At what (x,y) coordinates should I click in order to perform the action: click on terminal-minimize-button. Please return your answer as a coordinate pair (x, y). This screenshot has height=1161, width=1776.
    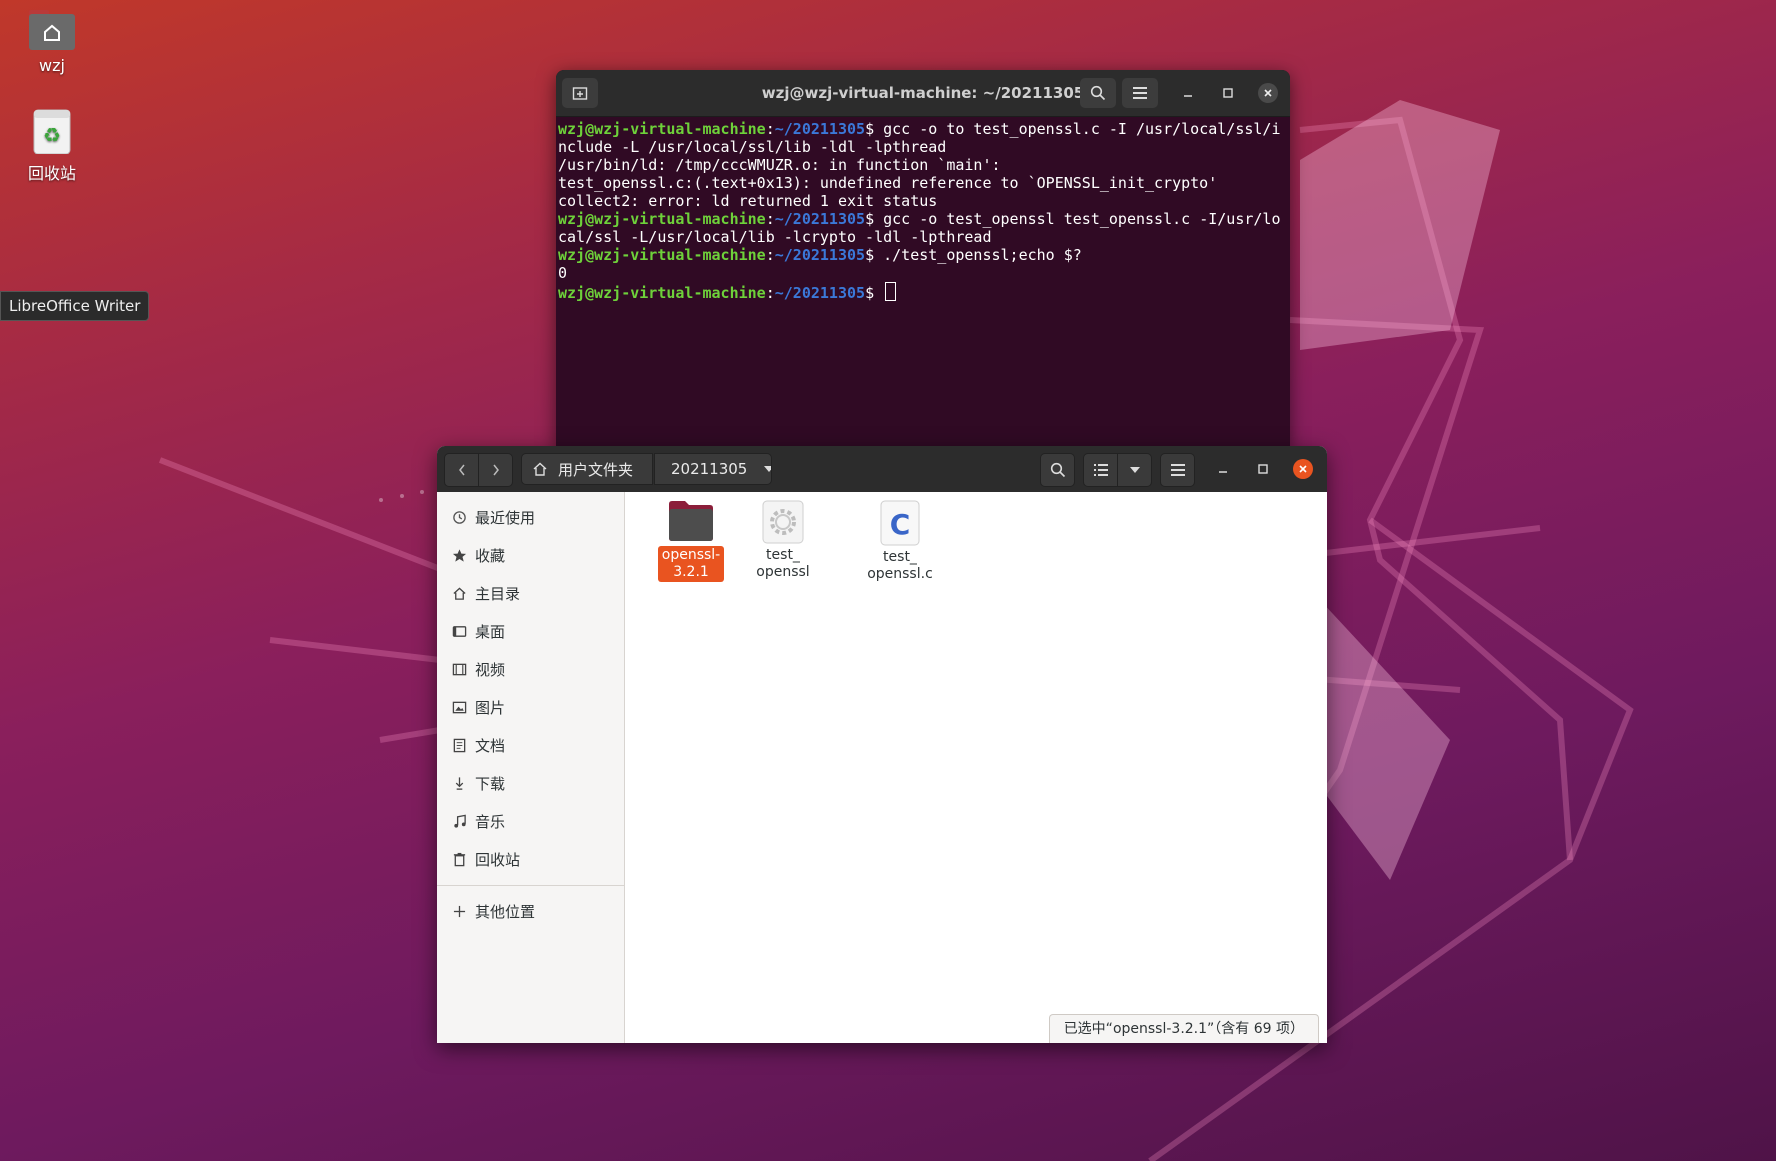
    Looking at the image, I should click on (1188, 93).